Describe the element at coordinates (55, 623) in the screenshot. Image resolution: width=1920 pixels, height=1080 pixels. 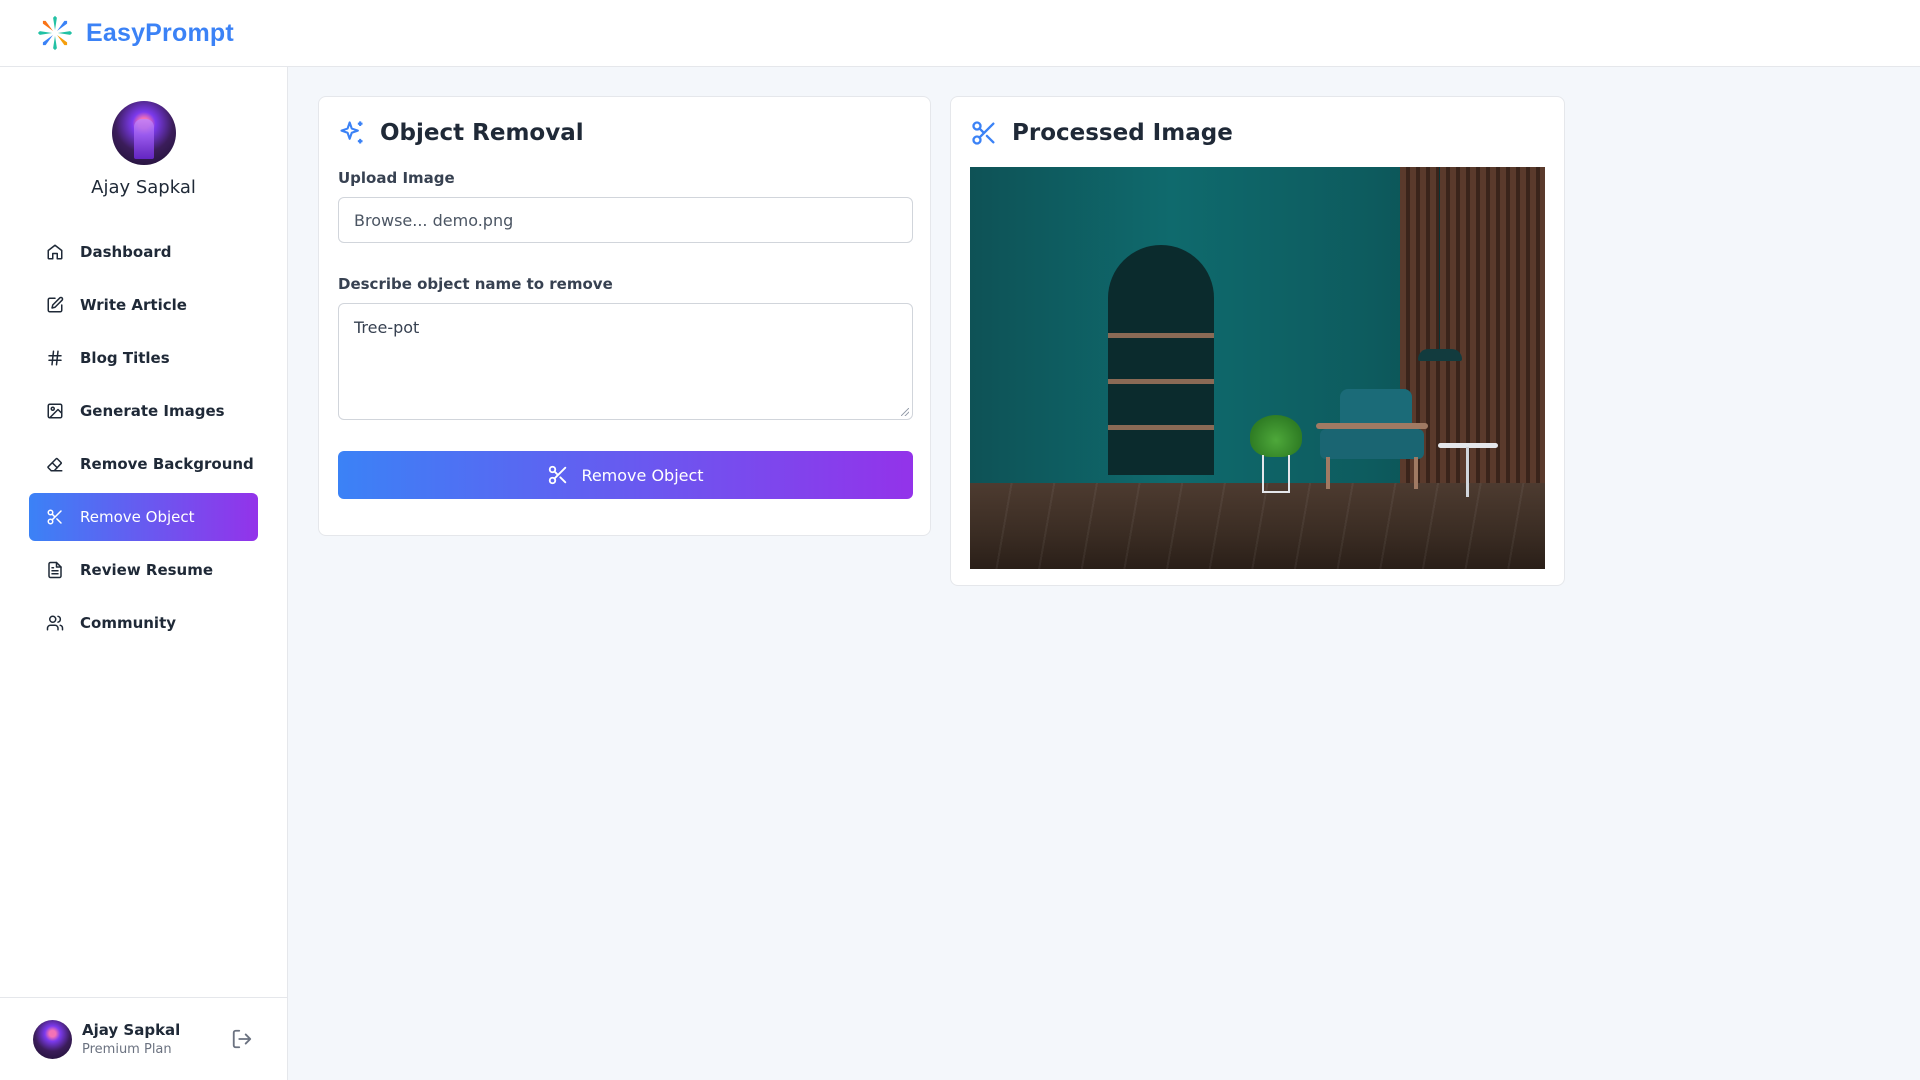
I see `users-icon` at that location.